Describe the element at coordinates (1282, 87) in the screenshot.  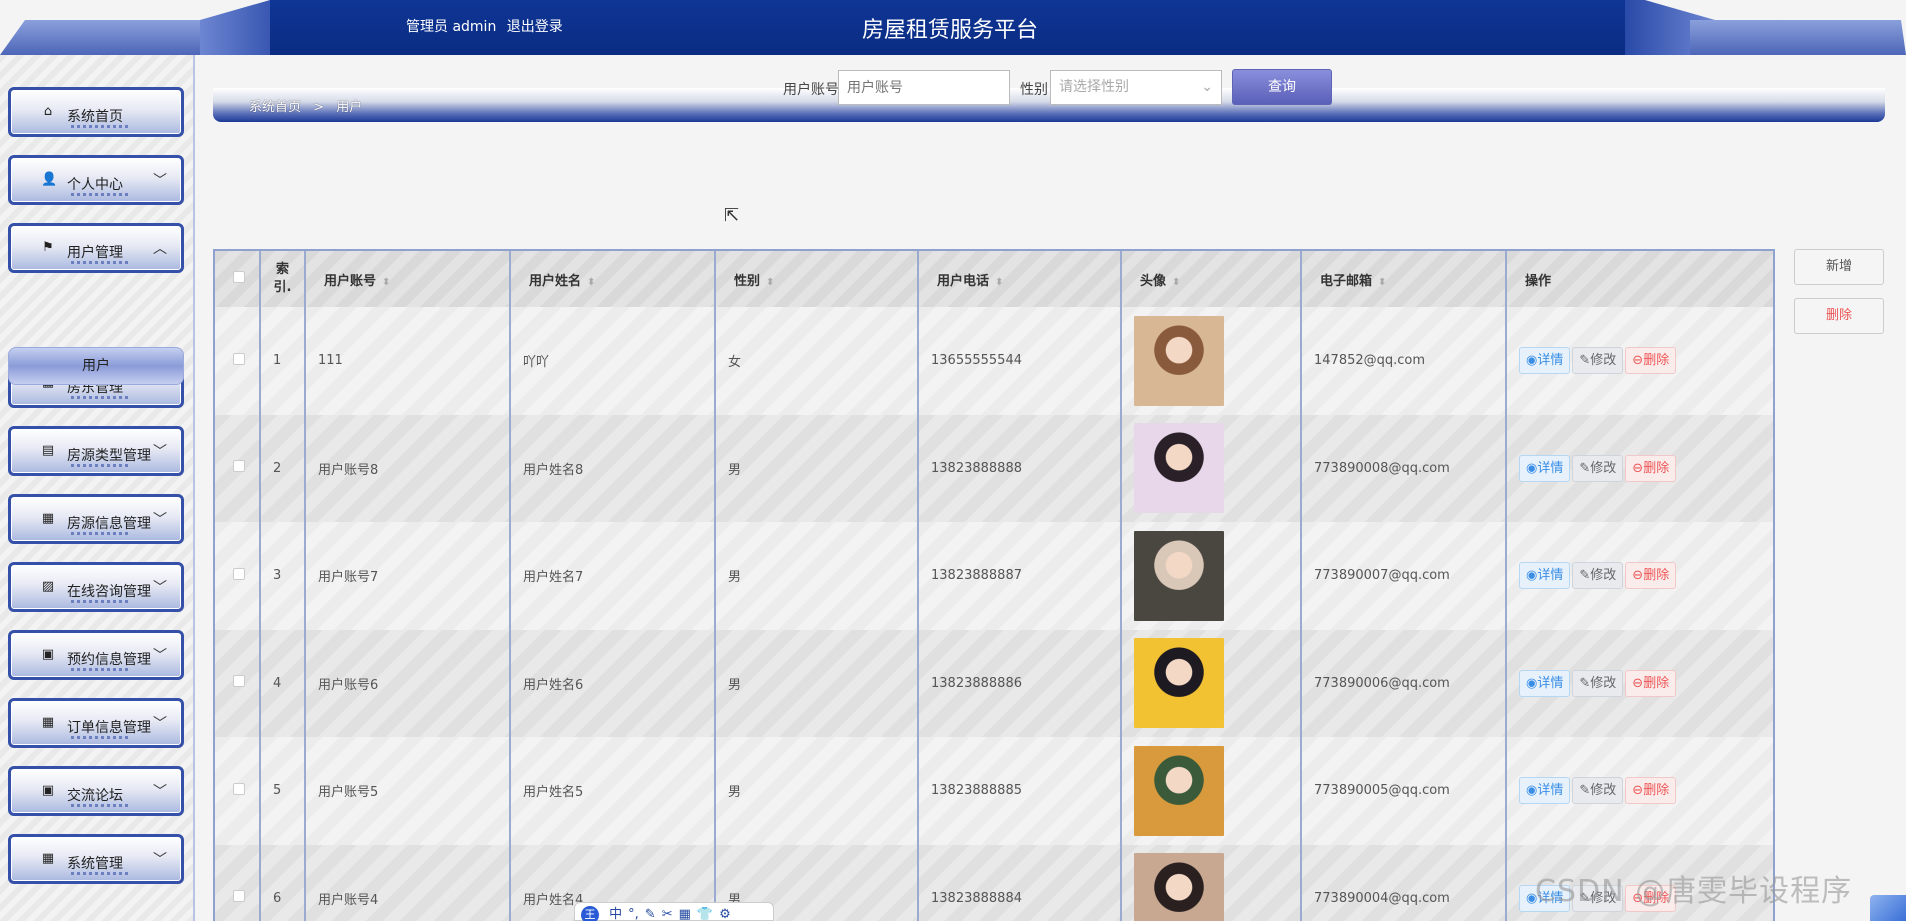
I see `query-button: 查询` at that location.